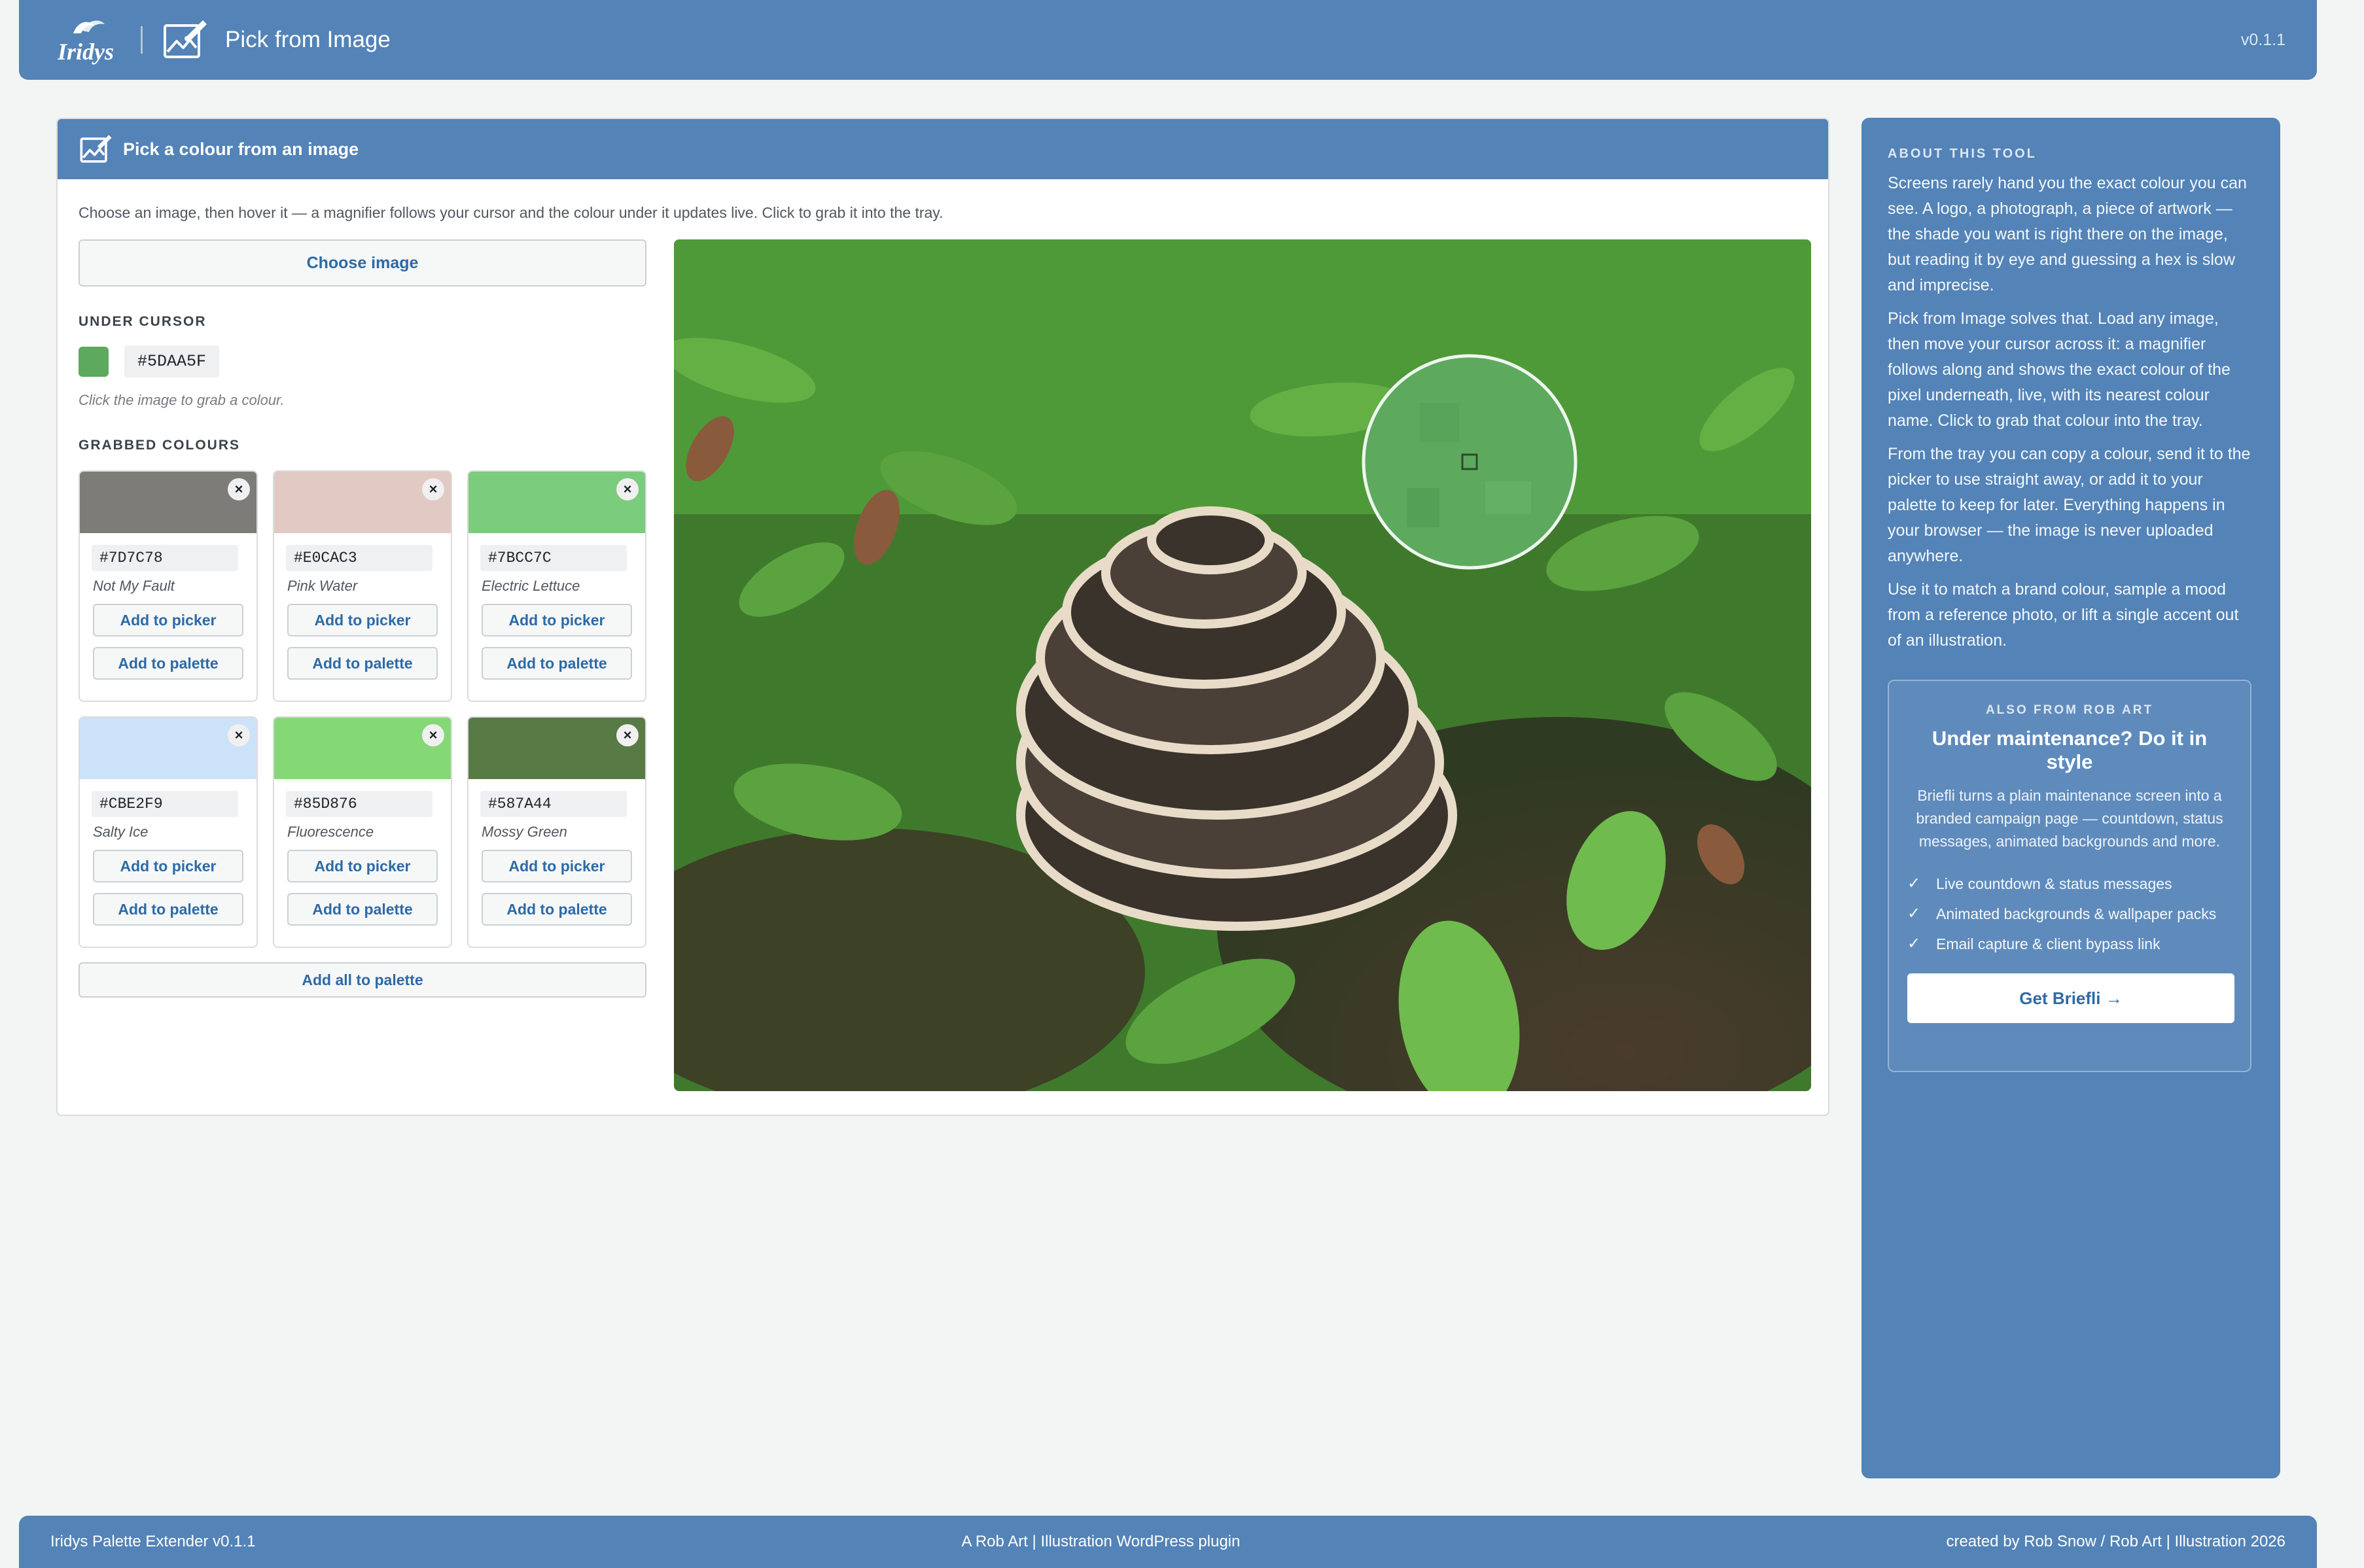 The height and width of the screenshot is (1568, 2364). Describe the element at coordinates (2054, 883) in the screenshot. I see `promo-feature-text: Live countdown & status messages` at that location.